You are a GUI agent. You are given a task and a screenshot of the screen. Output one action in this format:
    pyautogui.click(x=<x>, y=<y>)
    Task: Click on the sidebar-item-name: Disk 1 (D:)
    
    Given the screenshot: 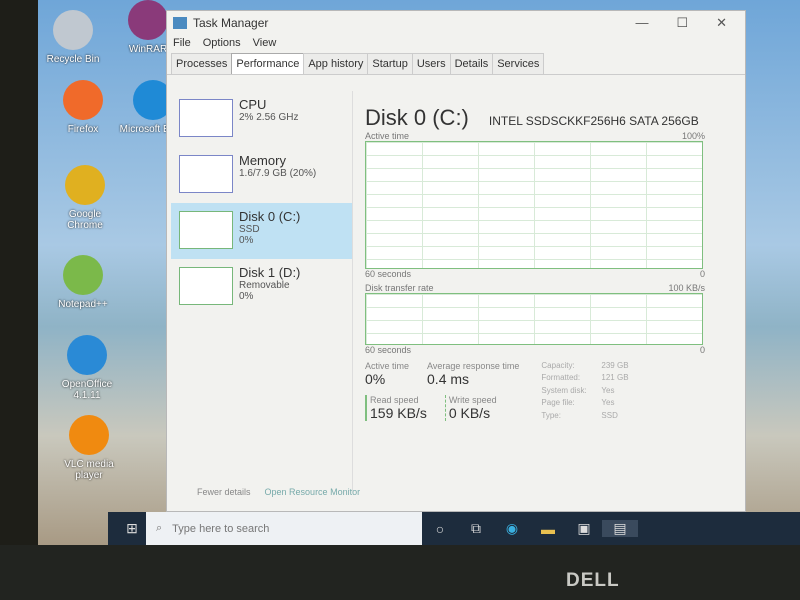 What is the action you would take?
    pyautogui.click(x=270, y=272)
    